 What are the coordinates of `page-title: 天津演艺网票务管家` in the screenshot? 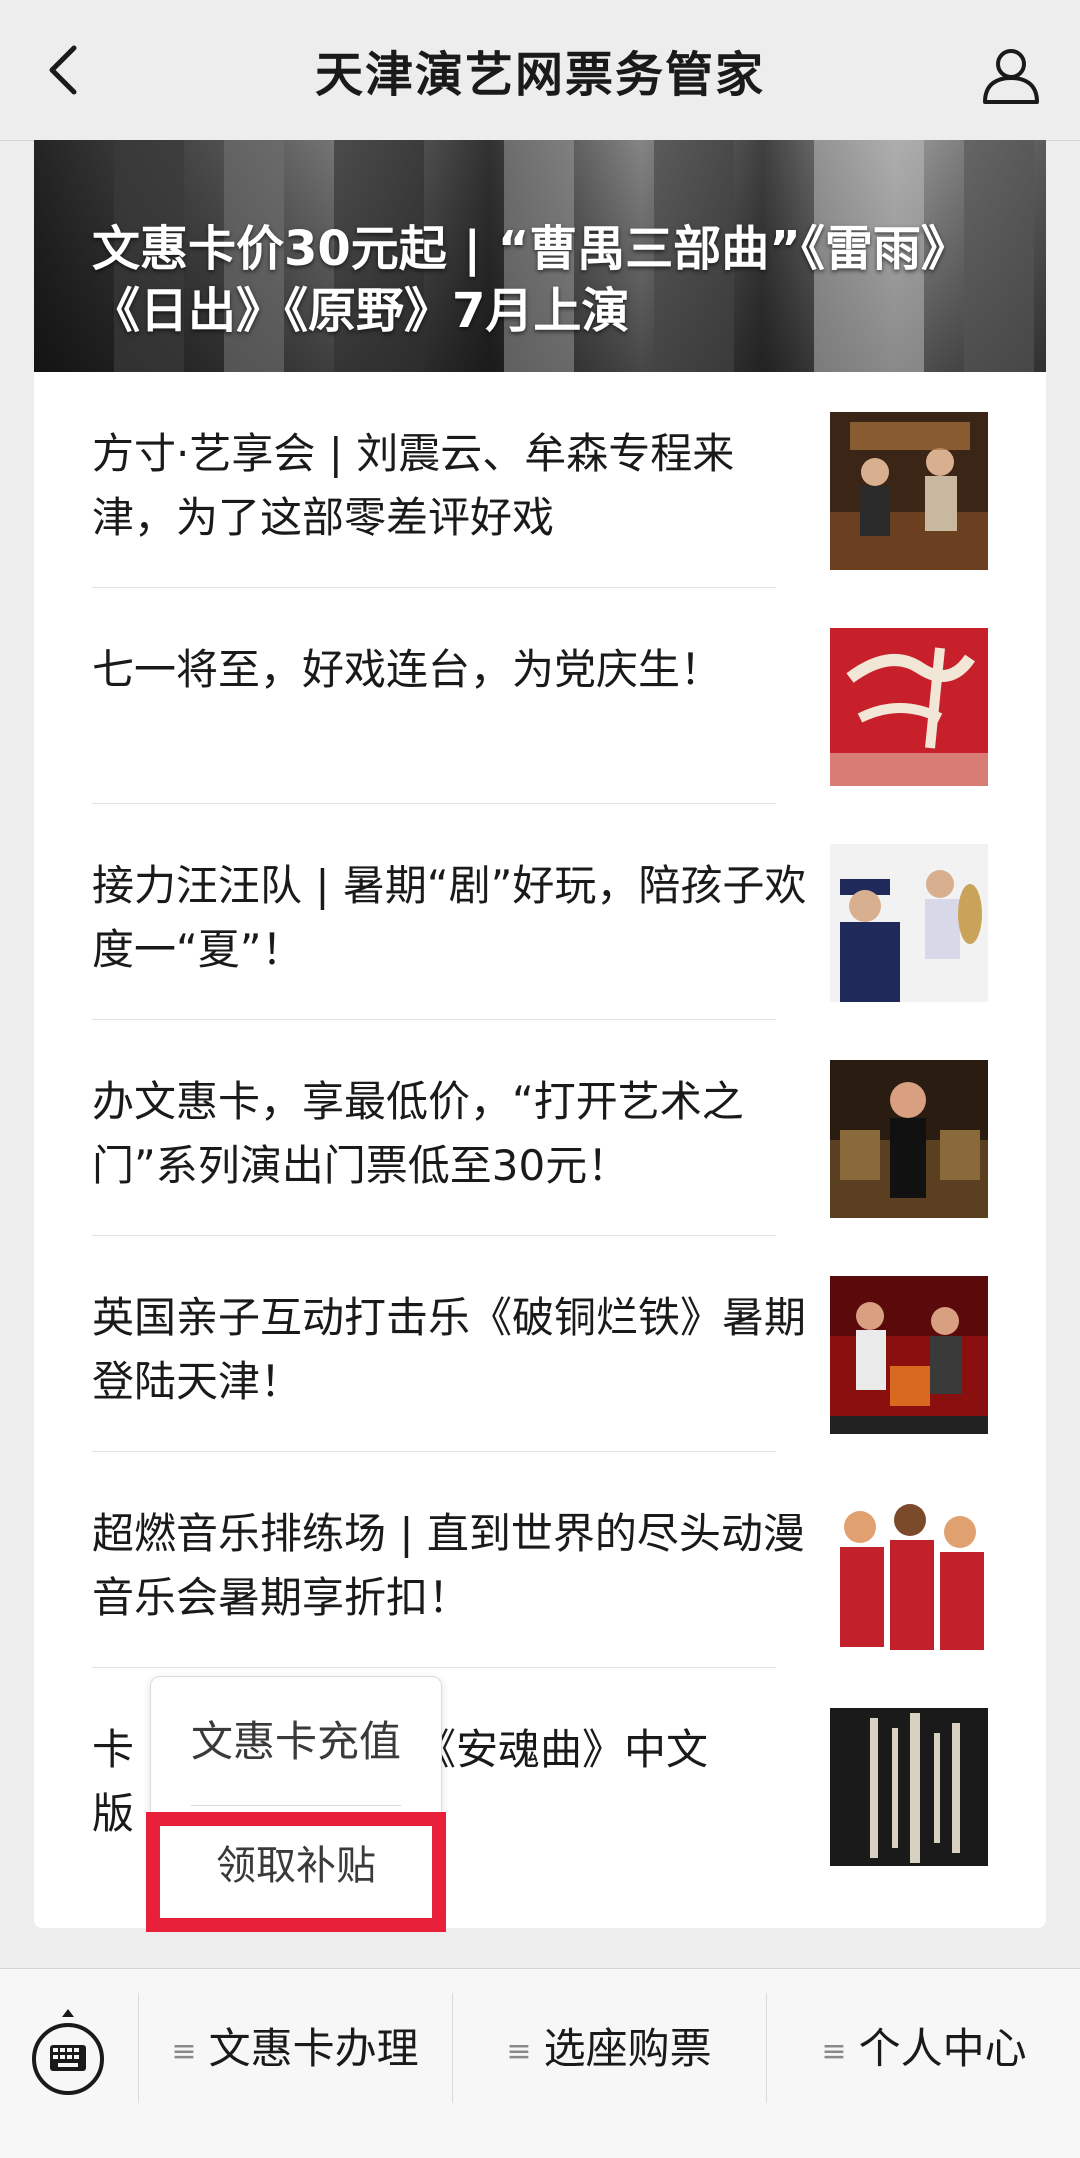 It's located at (539, 75).